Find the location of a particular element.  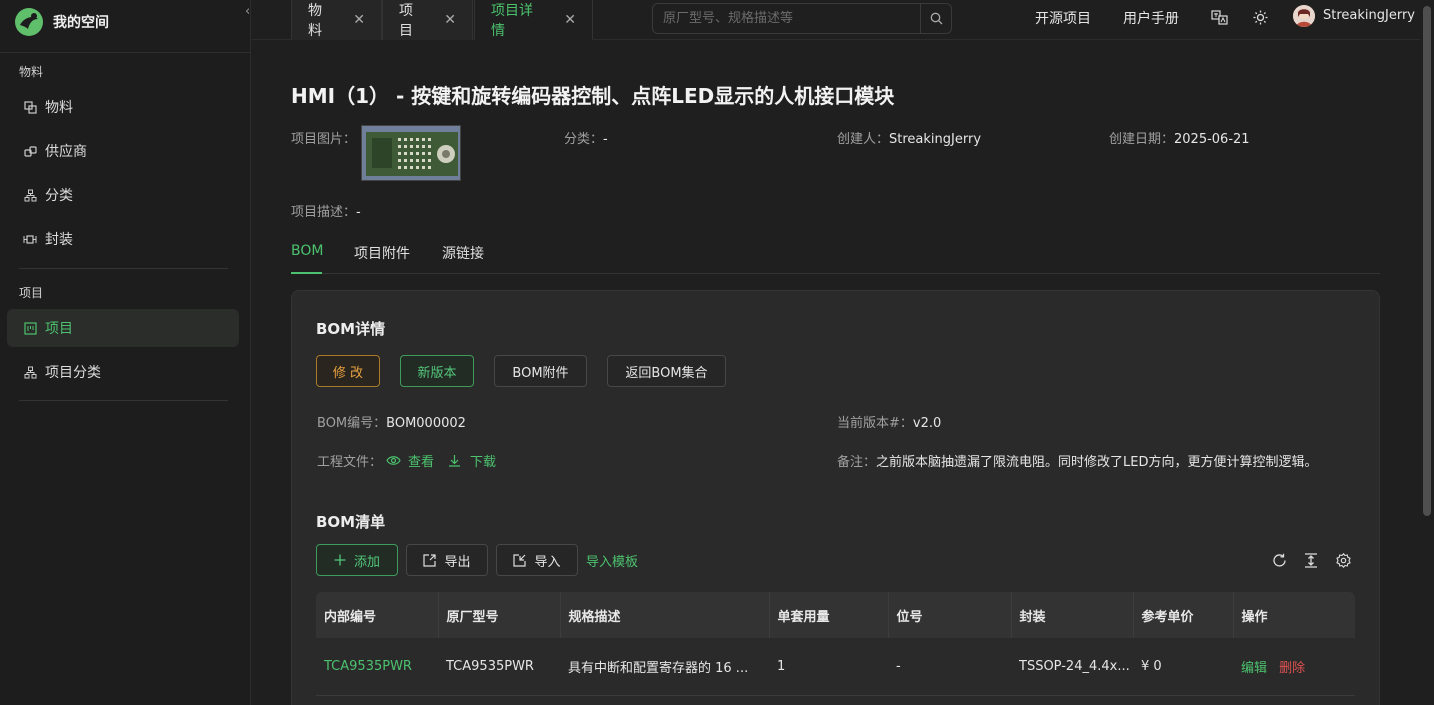

export-icon is located at coordinates (430, 560).